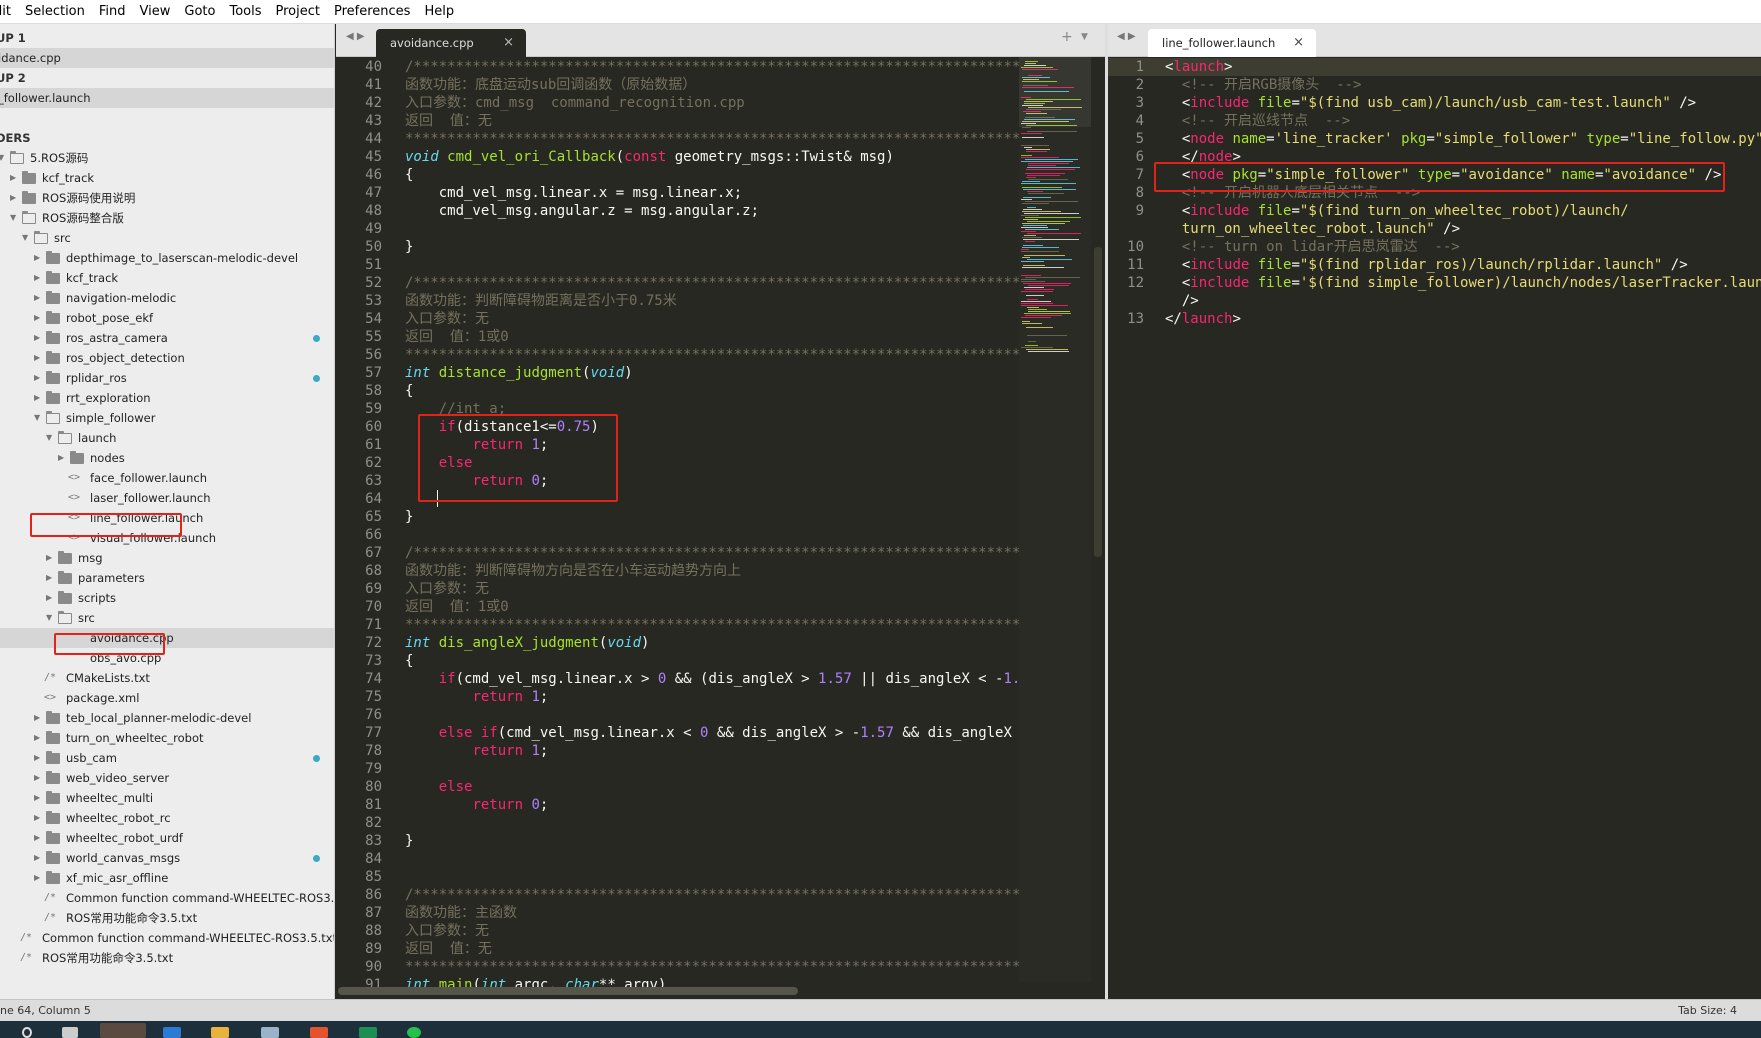 This screenshot has width=1761, height=1038. What do you see at coordinates (167, 198) in the screenshot?
I see `tree-row-folder: ▶ ROS源码使用说明` at bounding box center [167, 198].